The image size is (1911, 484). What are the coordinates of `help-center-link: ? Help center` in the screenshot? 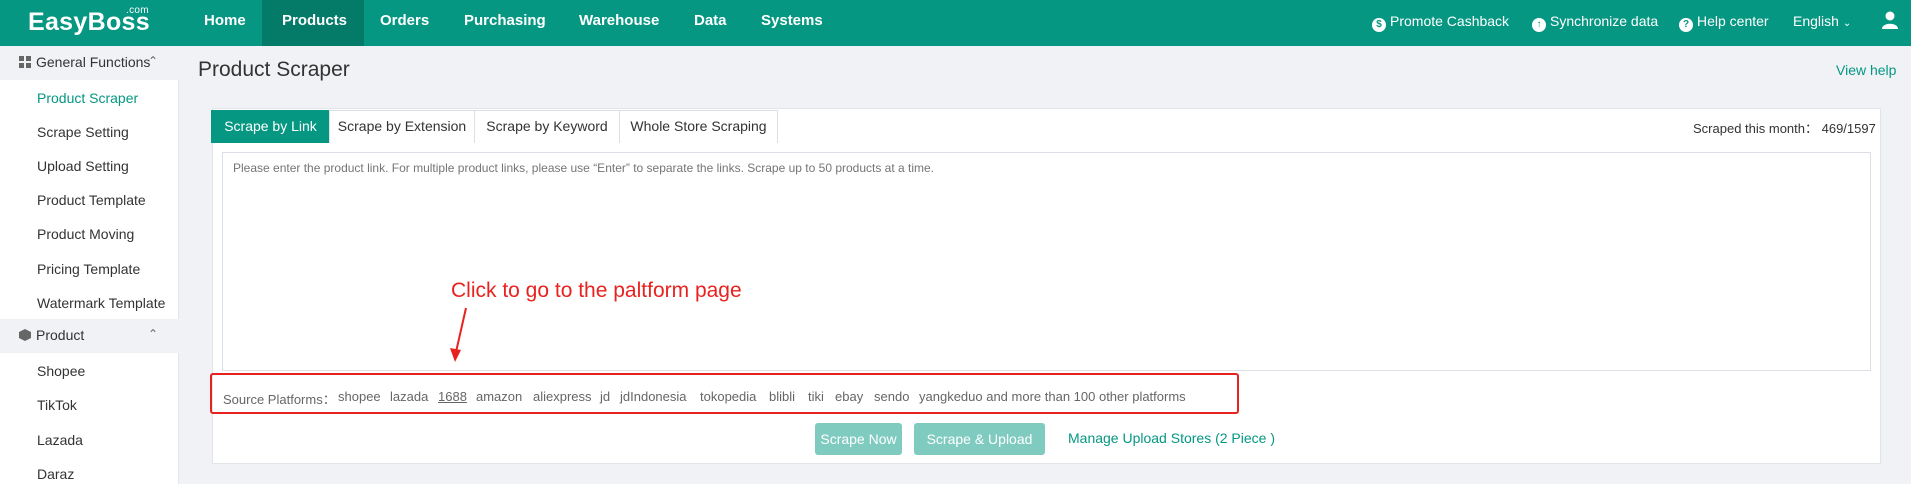 It's located at (1724, 21).